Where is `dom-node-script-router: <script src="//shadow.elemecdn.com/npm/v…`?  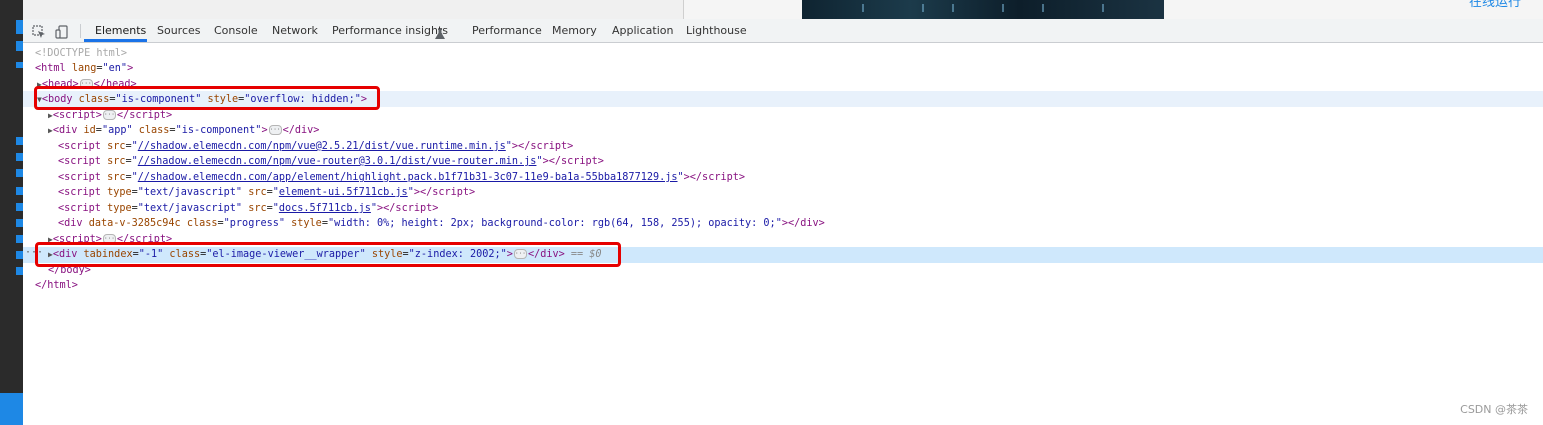
dom-node-script-router: <script src="//shadow.elemecdn.com/npm/v… is located at coordinates (331, 161).